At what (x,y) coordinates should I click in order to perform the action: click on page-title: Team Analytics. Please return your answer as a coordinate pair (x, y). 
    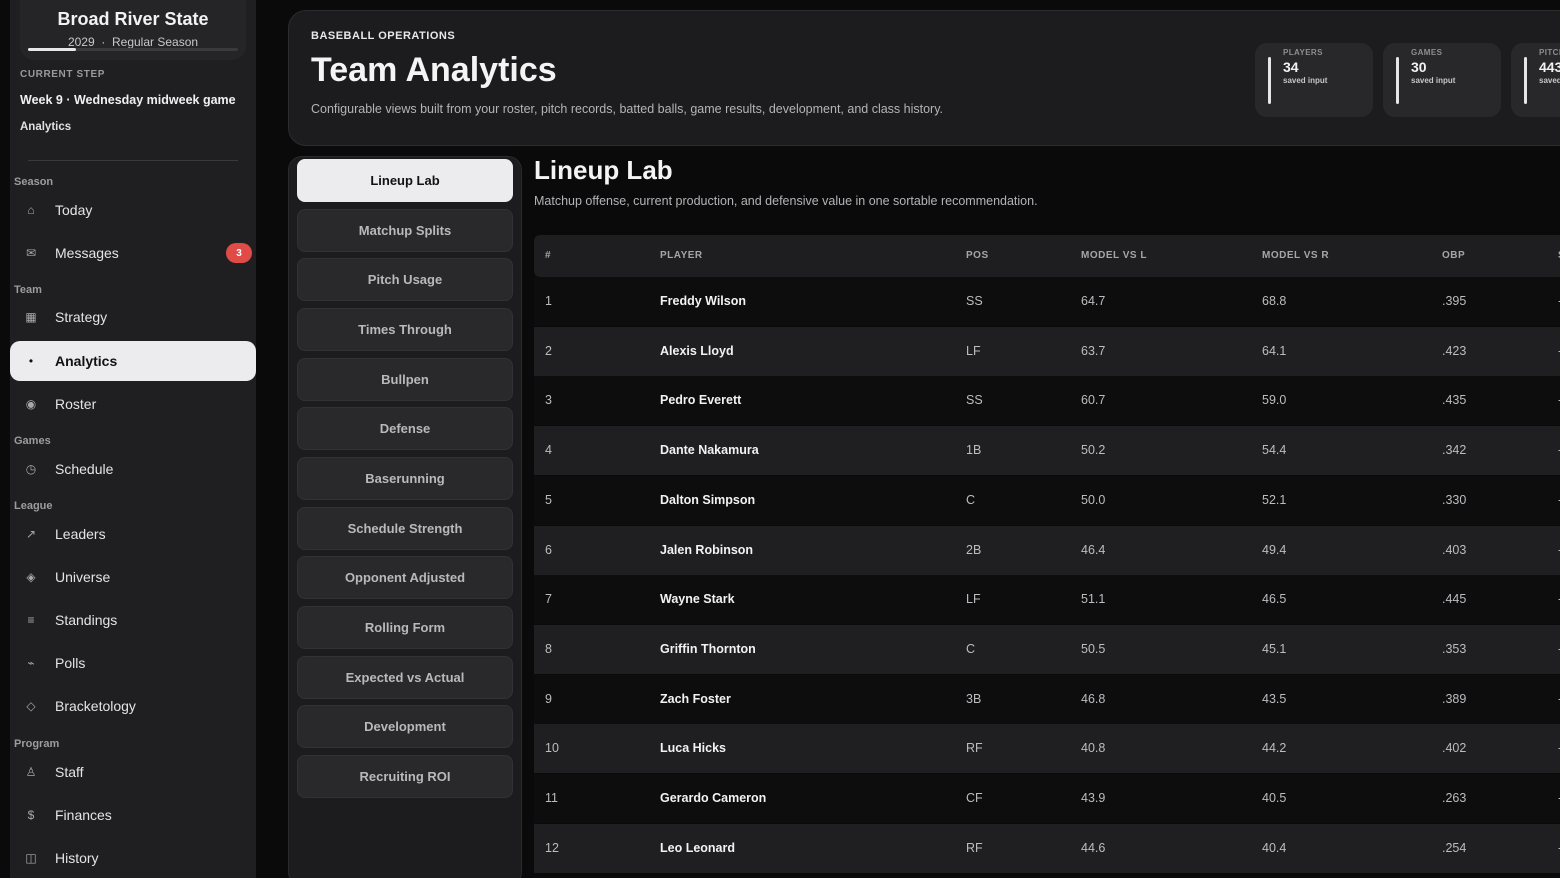
    Looking at the image, I should click on (434, 70).